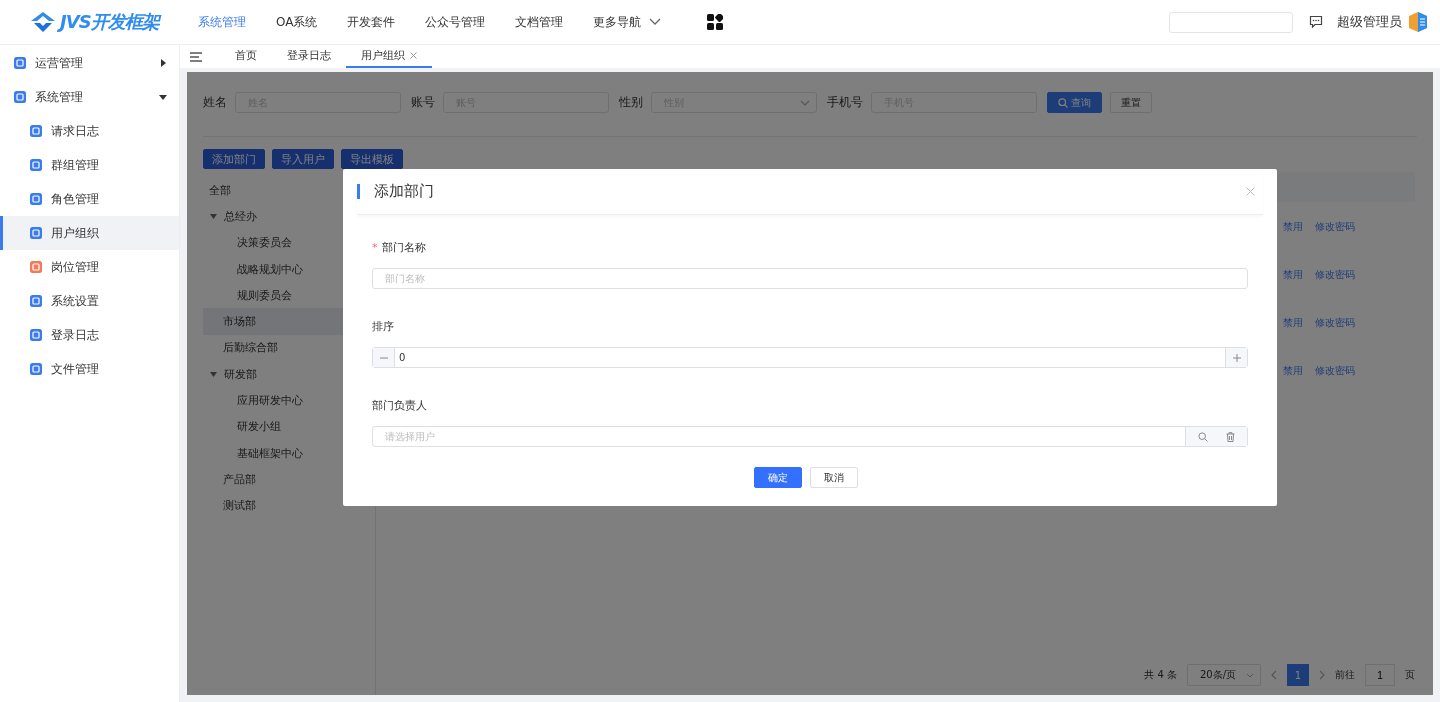  Describe the element at coordinates (383, 326) in the screenshot. I see `field-label: 排序` at that location.